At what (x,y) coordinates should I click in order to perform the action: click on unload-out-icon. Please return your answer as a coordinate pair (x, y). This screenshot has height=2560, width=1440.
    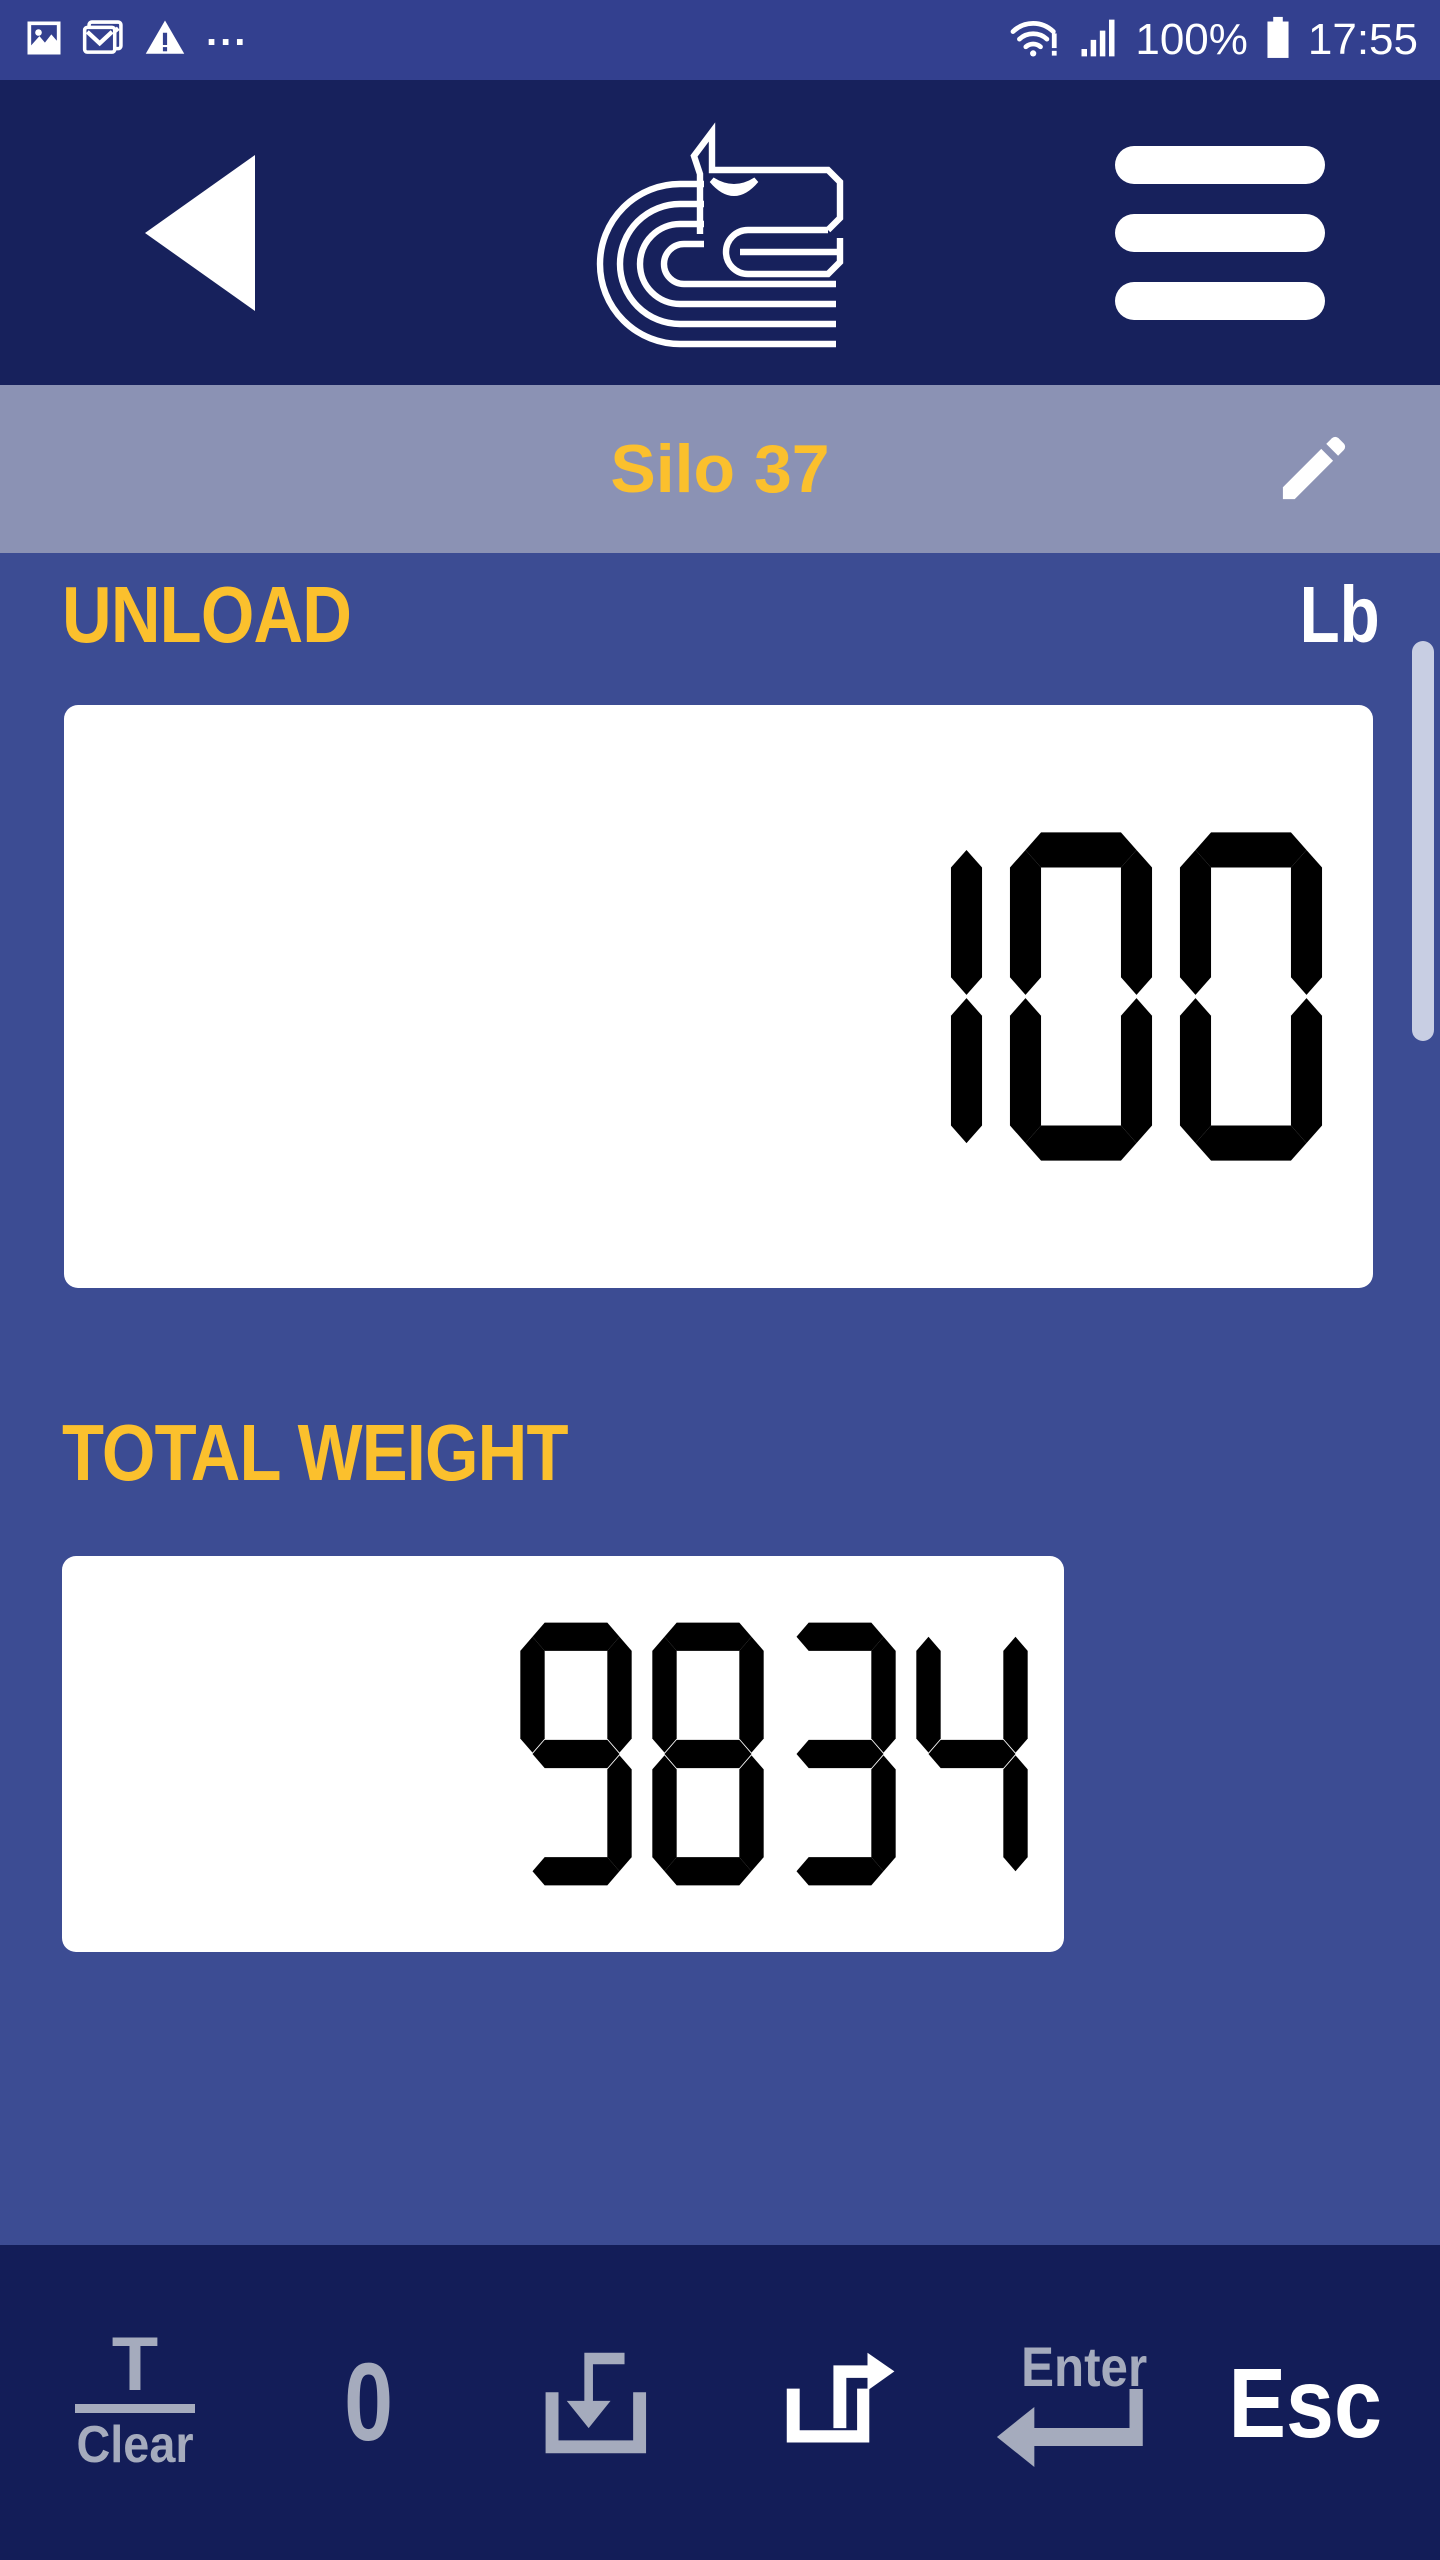
    Looking at the image, I should click on (840, 2397).